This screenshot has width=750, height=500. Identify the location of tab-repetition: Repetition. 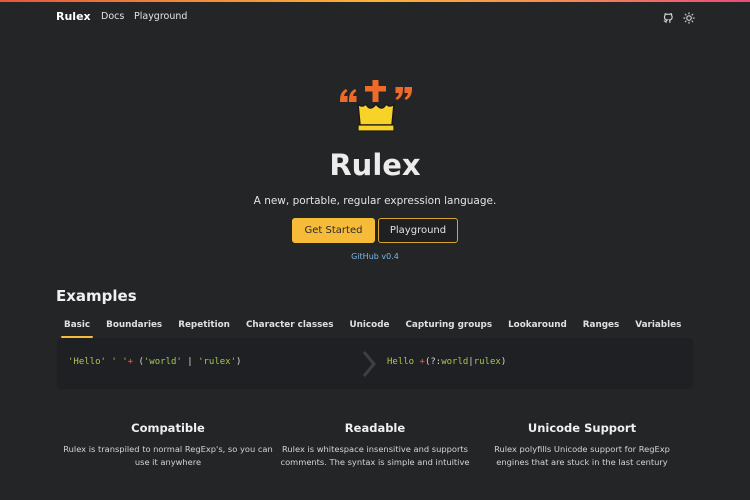
(204, 327).